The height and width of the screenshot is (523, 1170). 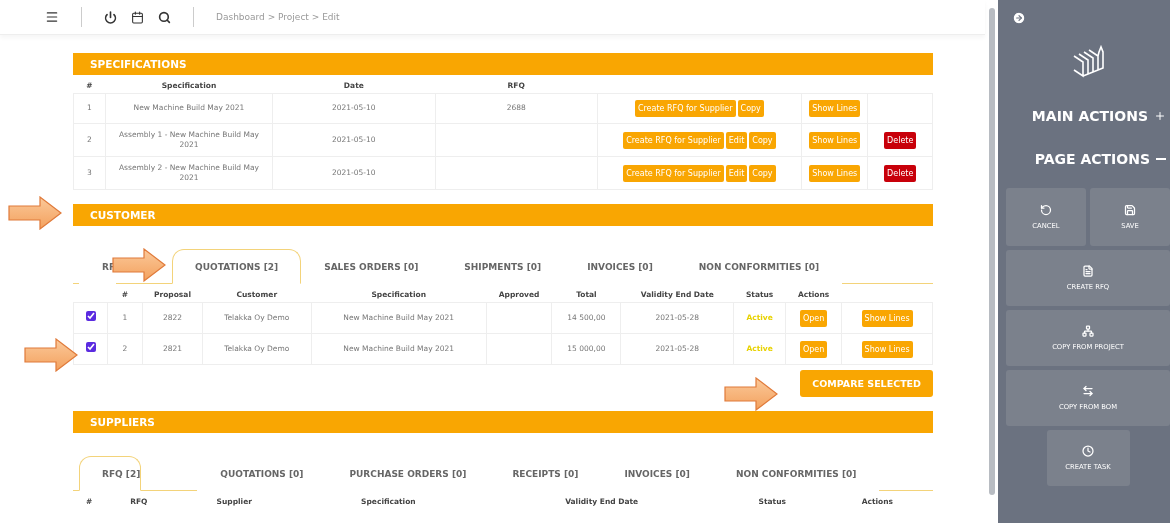 What do you see at coordinates (1160, 115) in the screenshot?
I see `plus-icon` at bounding box center [1160, 115].